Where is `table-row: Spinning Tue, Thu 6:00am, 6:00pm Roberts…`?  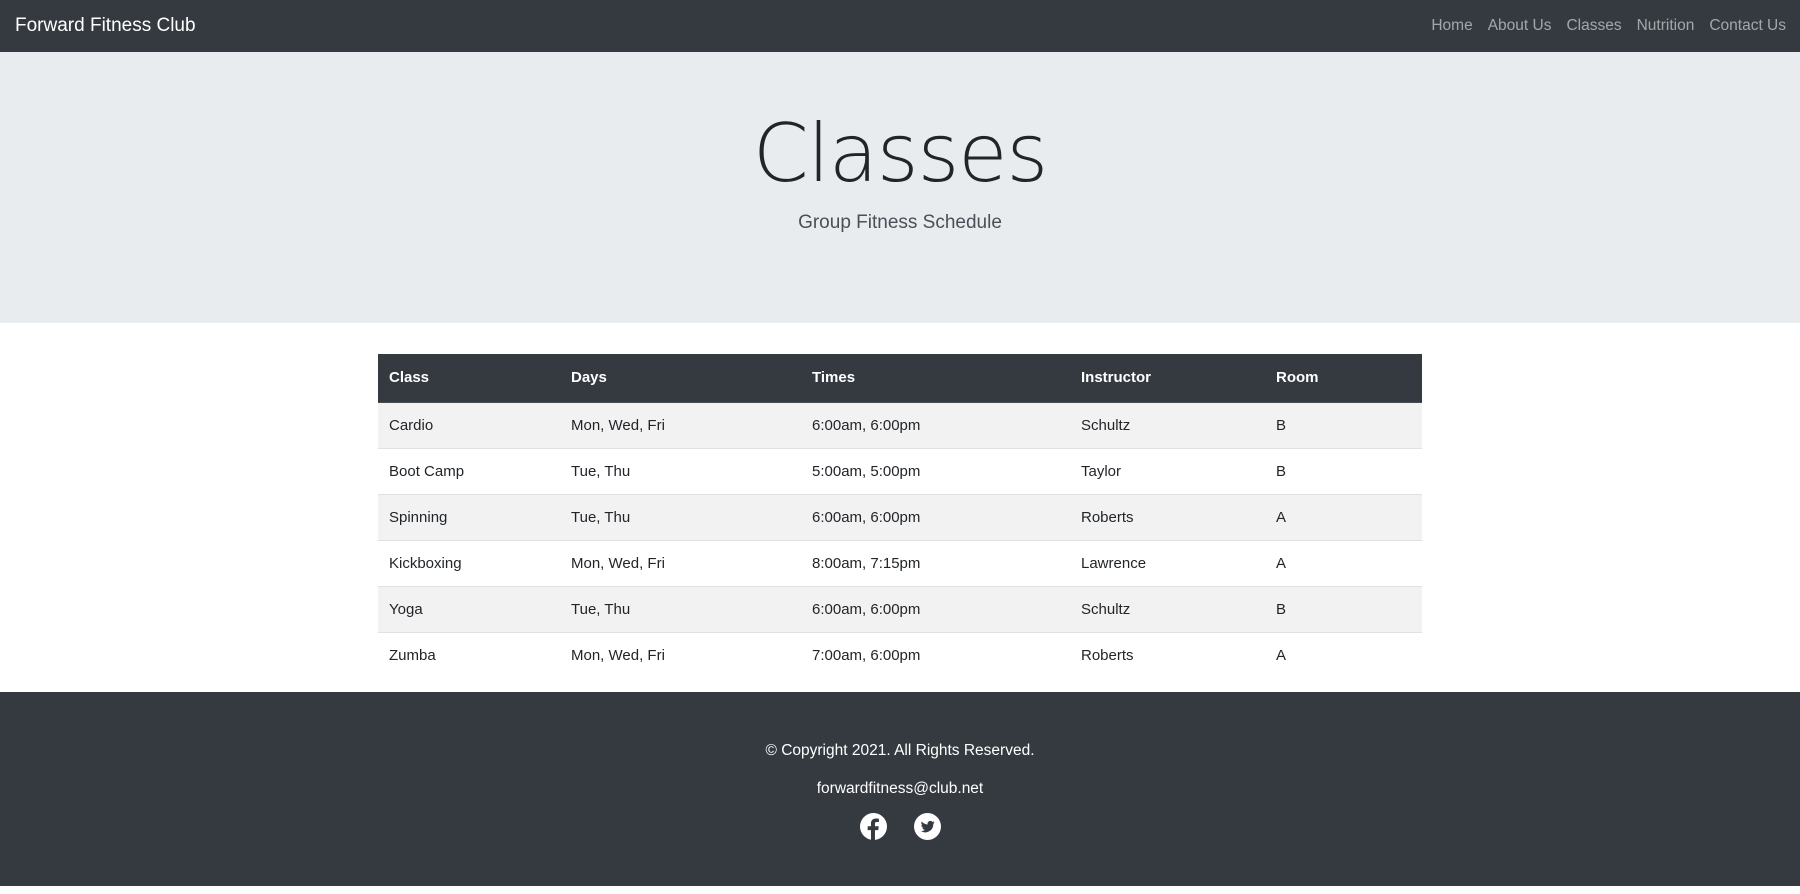 table-row: Spinning Tue, Thu 6:00am, 6:00pm Roberts… is located at coordinates (900, 516).